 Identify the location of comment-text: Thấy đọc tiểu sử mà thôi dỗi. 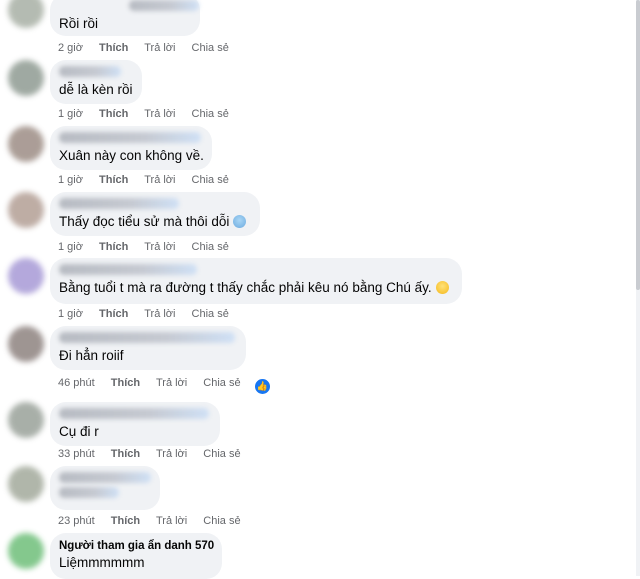
(154, 222).